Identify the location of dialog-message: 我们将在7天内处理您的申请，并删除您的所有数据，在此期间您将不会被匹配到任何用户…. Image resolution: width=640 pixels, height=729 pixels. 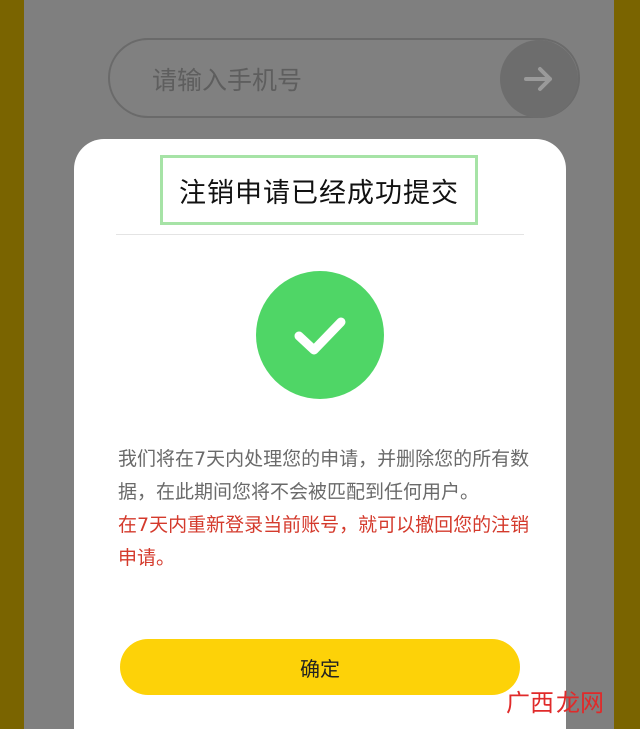
(328, 509).